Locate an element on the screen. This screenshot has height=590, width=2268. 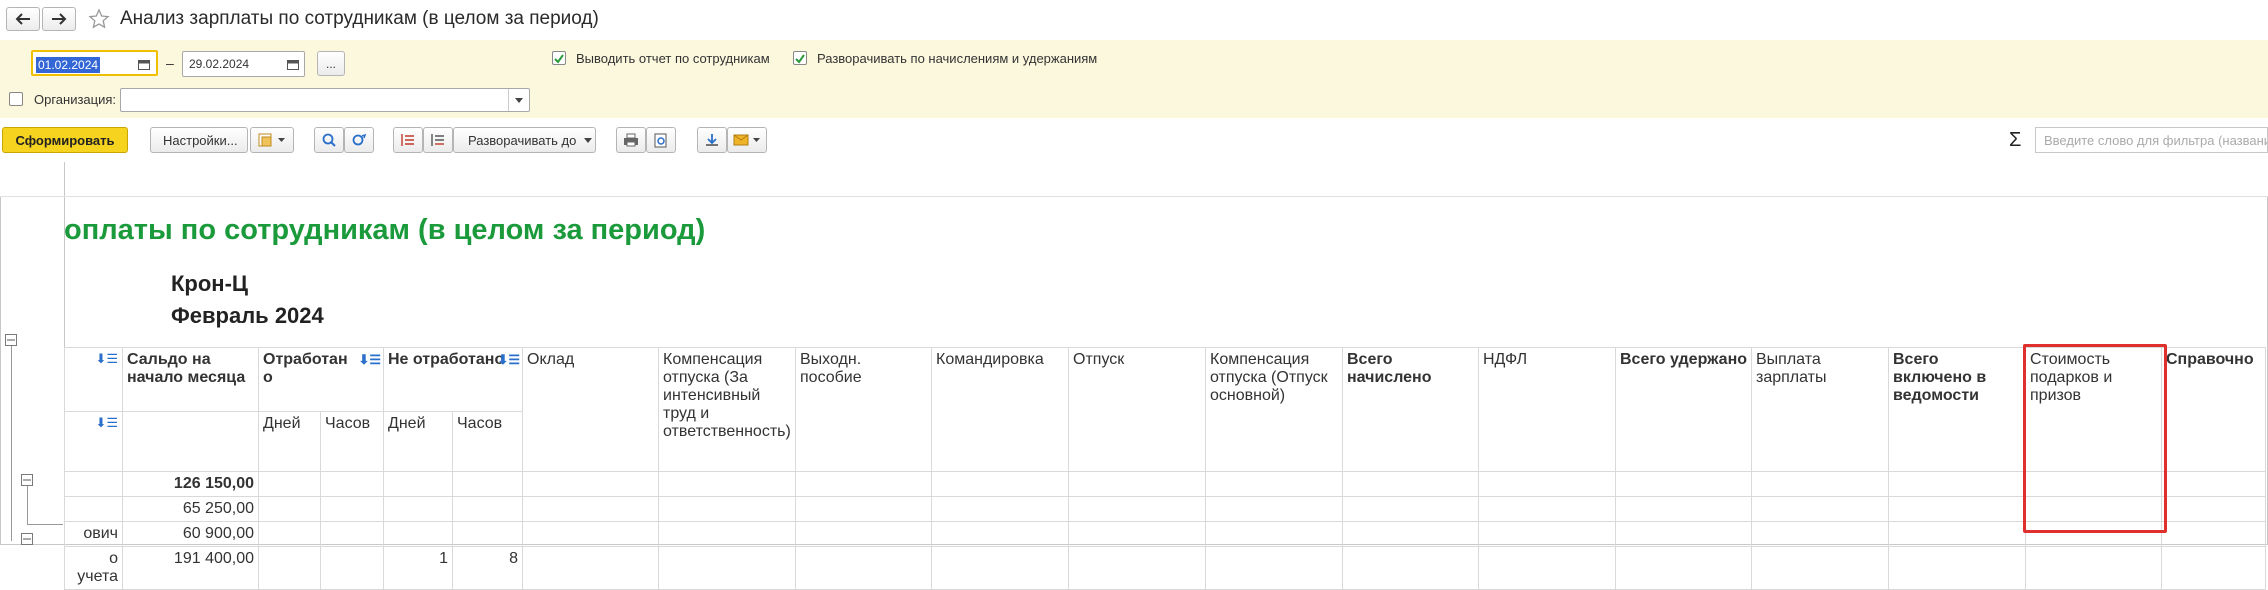
expand-accruals-checkbox is located at coordinates (800, 58).